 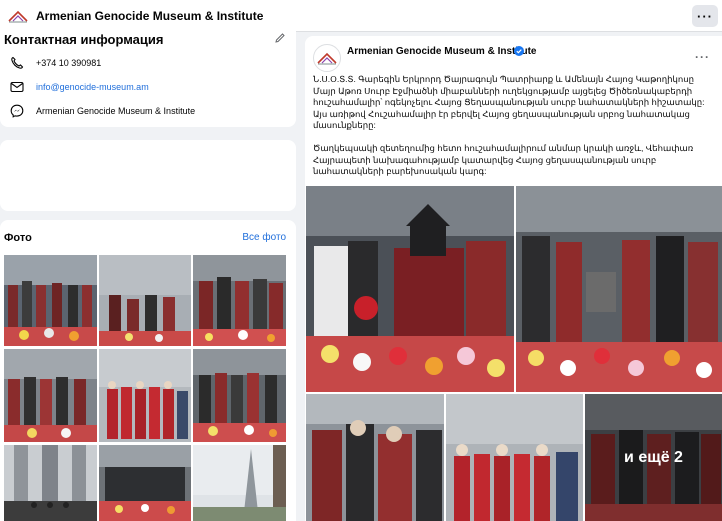 What do you see at coordinates (92, 87) in the screenshot?
I see `contact-email-link: info@genocide-museum.am` at bounding box center [92, 87].